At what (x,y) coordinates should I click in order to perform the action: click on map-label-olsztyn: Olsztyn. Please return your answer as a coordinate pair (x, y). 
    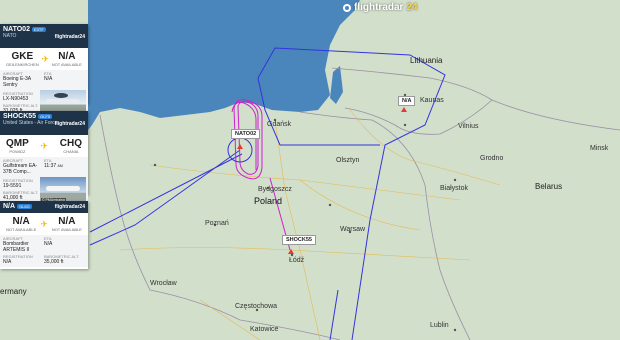
    Looking at the image, I should click on (348, 160).